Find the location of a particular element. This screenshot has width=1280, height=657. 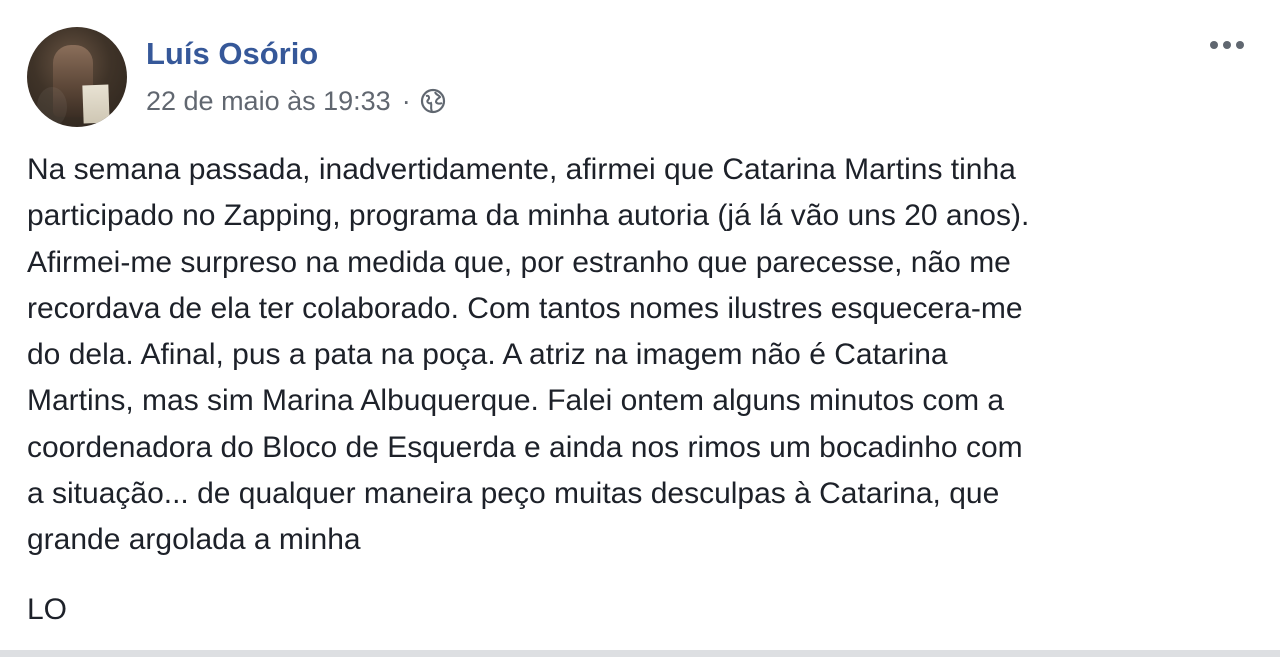

author-avatar is located at coordinates (77, 77).